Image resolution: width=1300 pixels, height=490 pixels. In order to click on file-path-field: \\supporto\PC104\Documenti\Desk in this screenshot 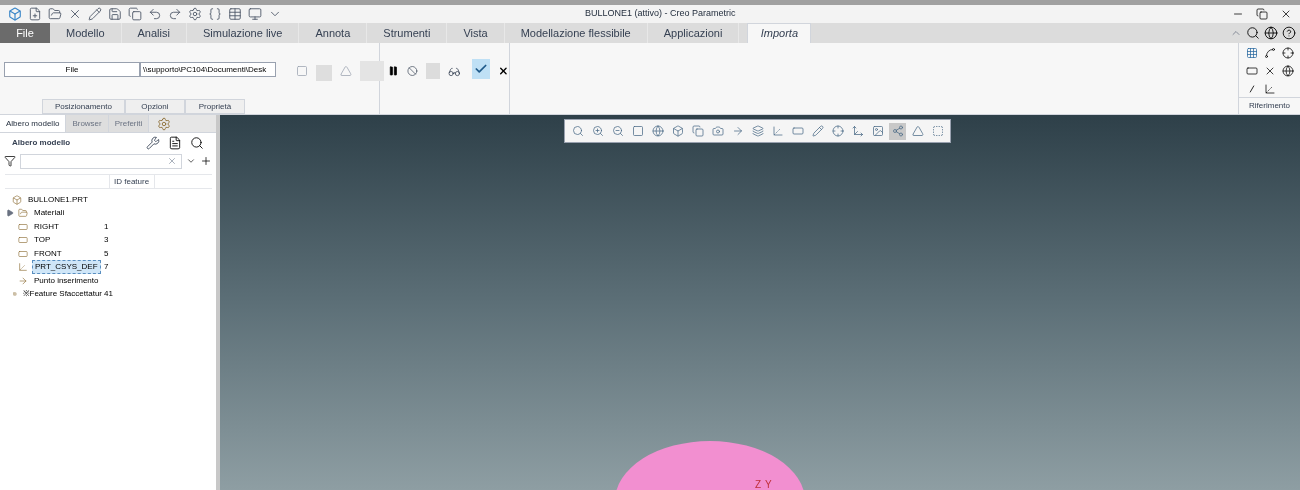, I will do `click(208, 69)`.